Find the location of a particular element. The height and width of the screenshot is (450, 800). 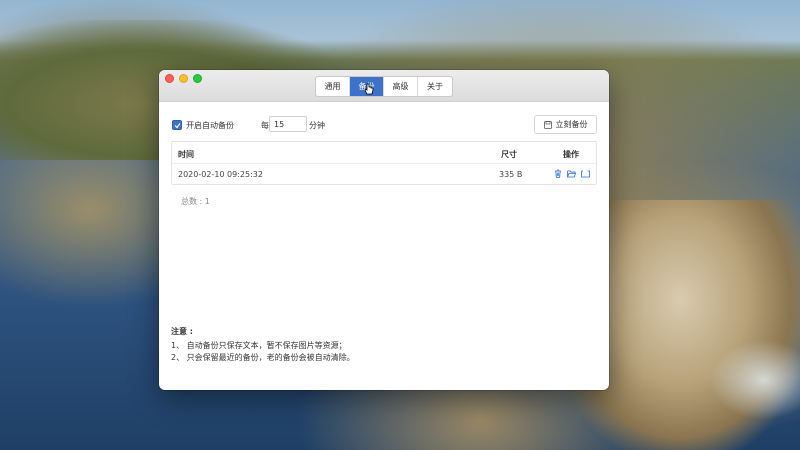

folder-open-icon is located at coordinates (571, 173).